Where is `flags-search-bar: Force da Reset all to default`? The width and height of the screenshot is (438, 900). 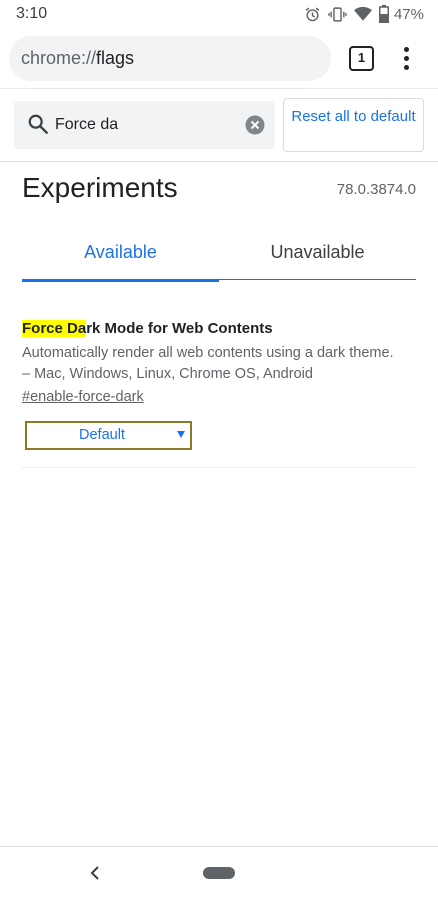 flags-search-bar: Force da Reset all to default is located at coordinates (219, 125).